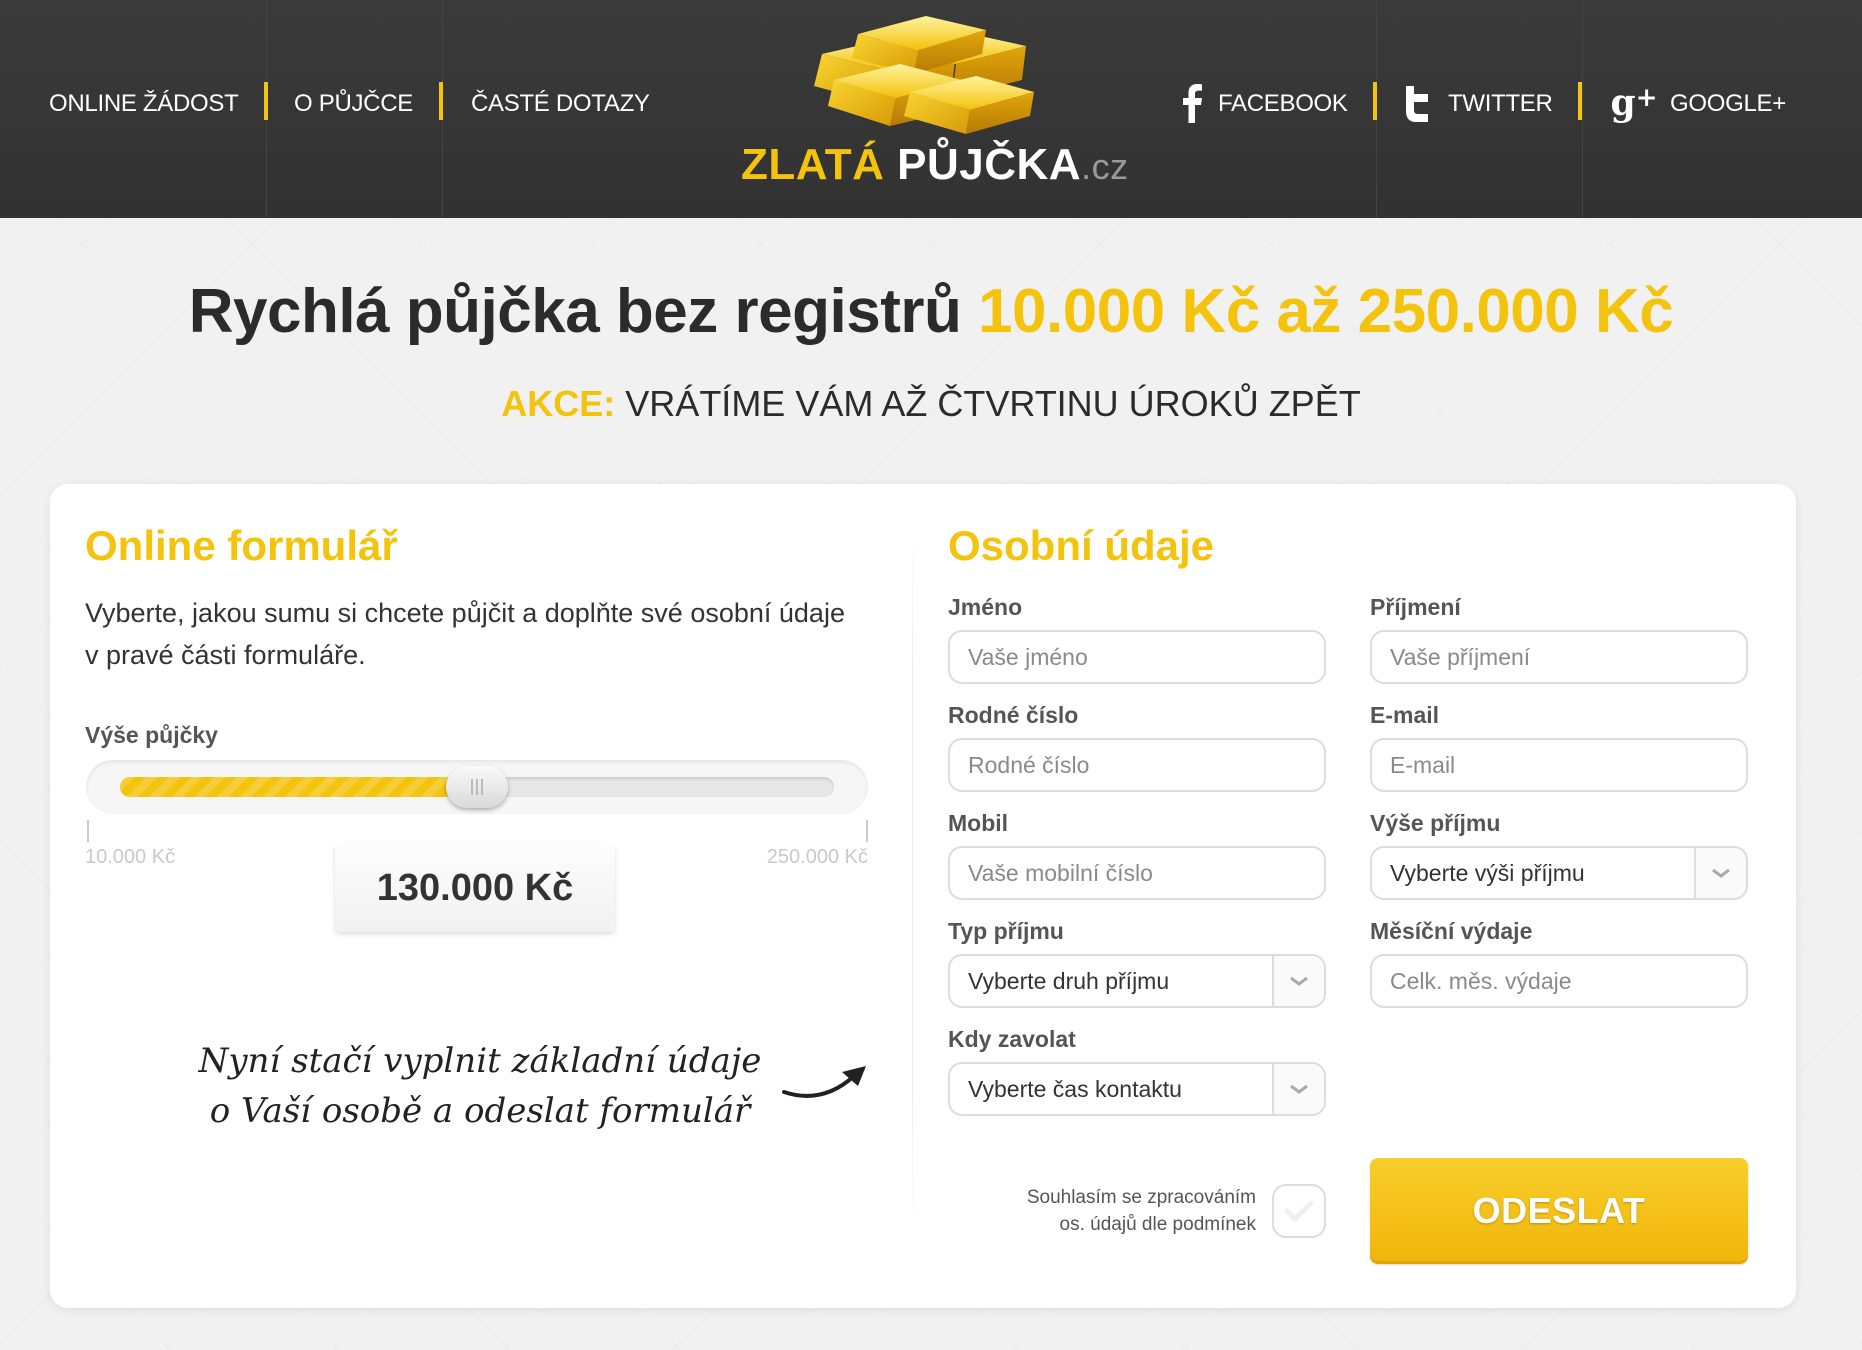 This screenshot has width=1862, height=1350. I want to click on instruction-note-line2: o Vaší osobě a odeslat formulář, so click(480, 1111).